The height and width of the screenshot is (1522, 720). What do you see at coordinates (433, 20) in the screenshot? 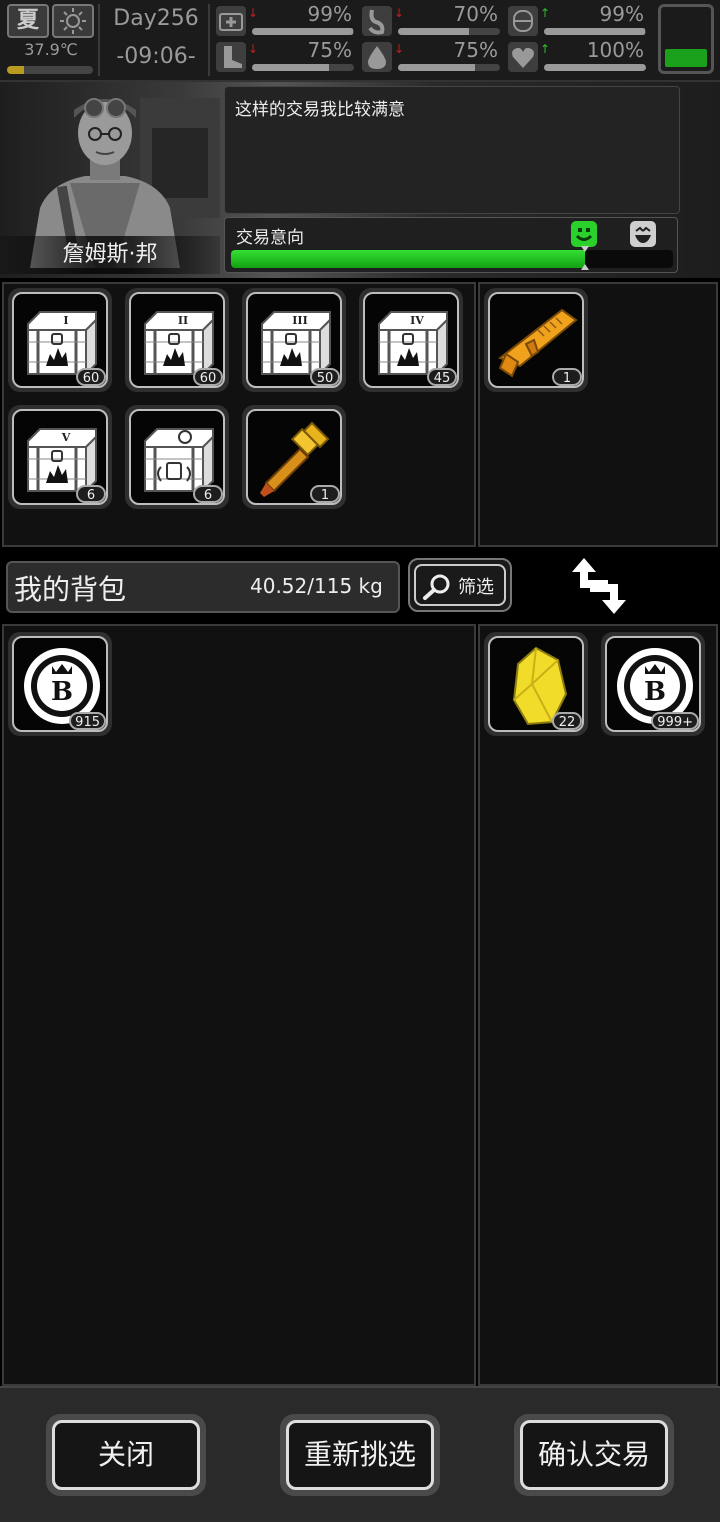
I see `stat-hunger: ↓ 70%` at bounding box center [433, 20].